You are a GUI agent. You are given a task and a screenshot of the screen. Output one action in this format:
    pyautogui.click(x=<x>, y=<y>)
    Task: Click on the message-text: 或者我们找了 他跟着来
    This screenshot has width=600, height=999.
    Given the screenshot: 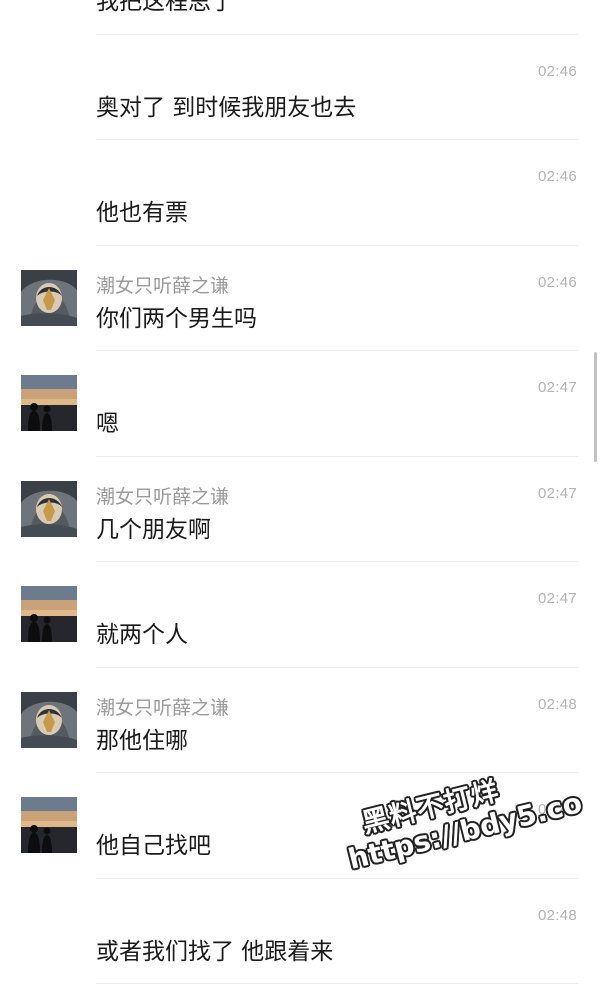 What is the action you would take?
    pyautogui.click(x=215, y=951)
    